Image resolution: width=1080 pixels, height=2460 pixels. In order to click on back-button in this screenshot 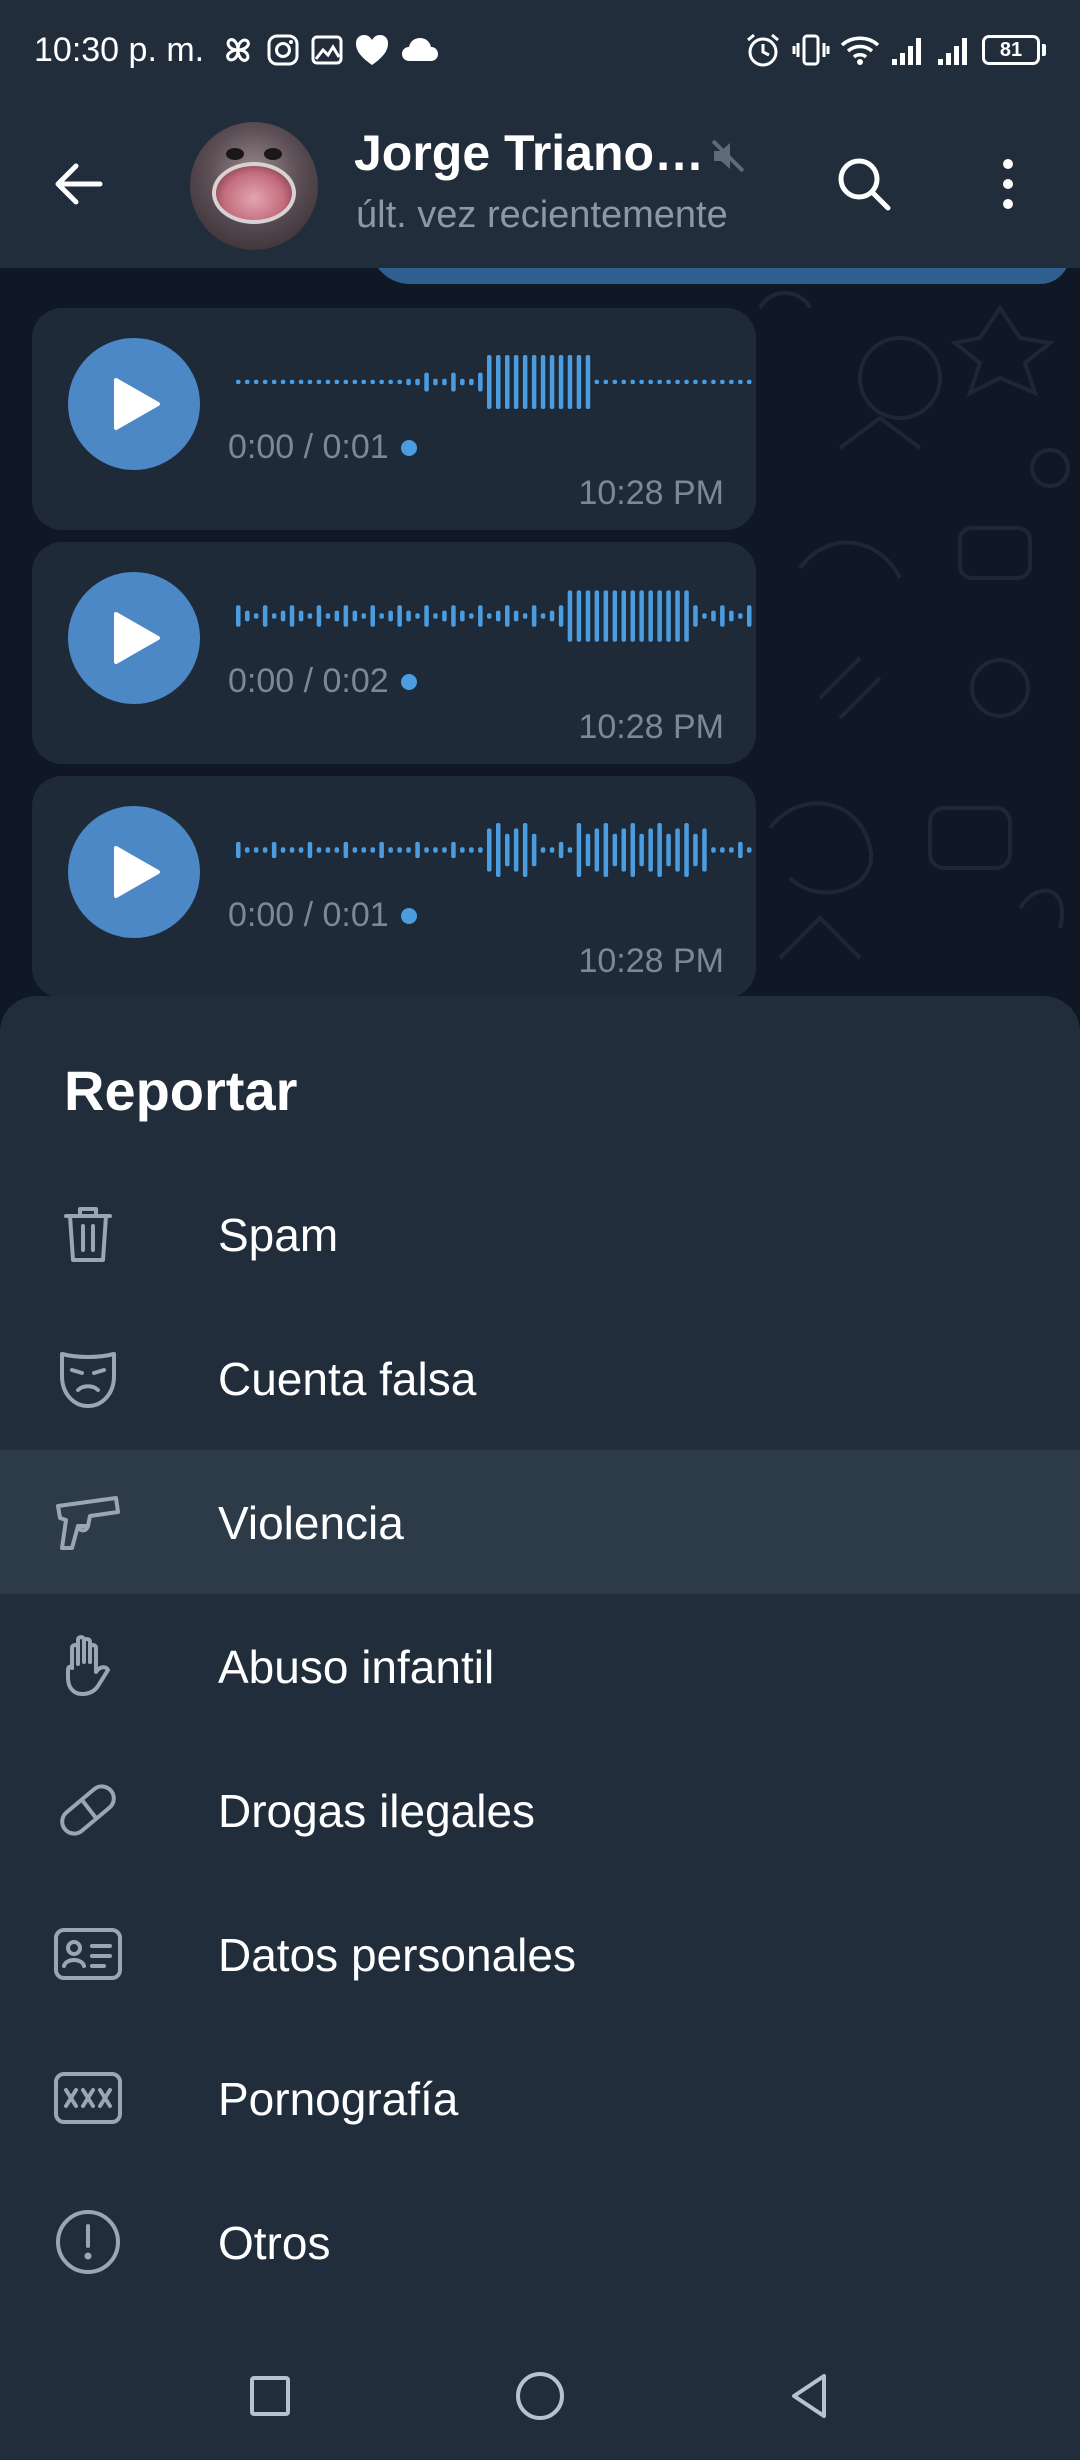, I will do `click(78, 184)`.